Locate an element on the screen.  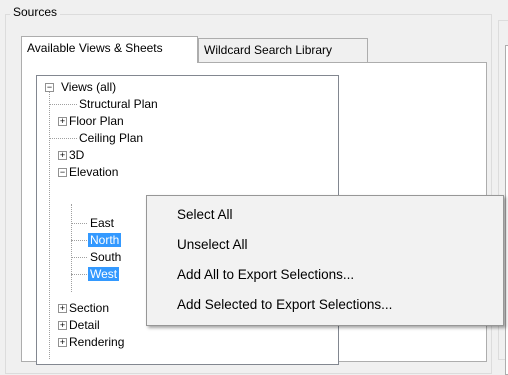
tree-node-label: Structural Plan is located at coordinates (118, 104).